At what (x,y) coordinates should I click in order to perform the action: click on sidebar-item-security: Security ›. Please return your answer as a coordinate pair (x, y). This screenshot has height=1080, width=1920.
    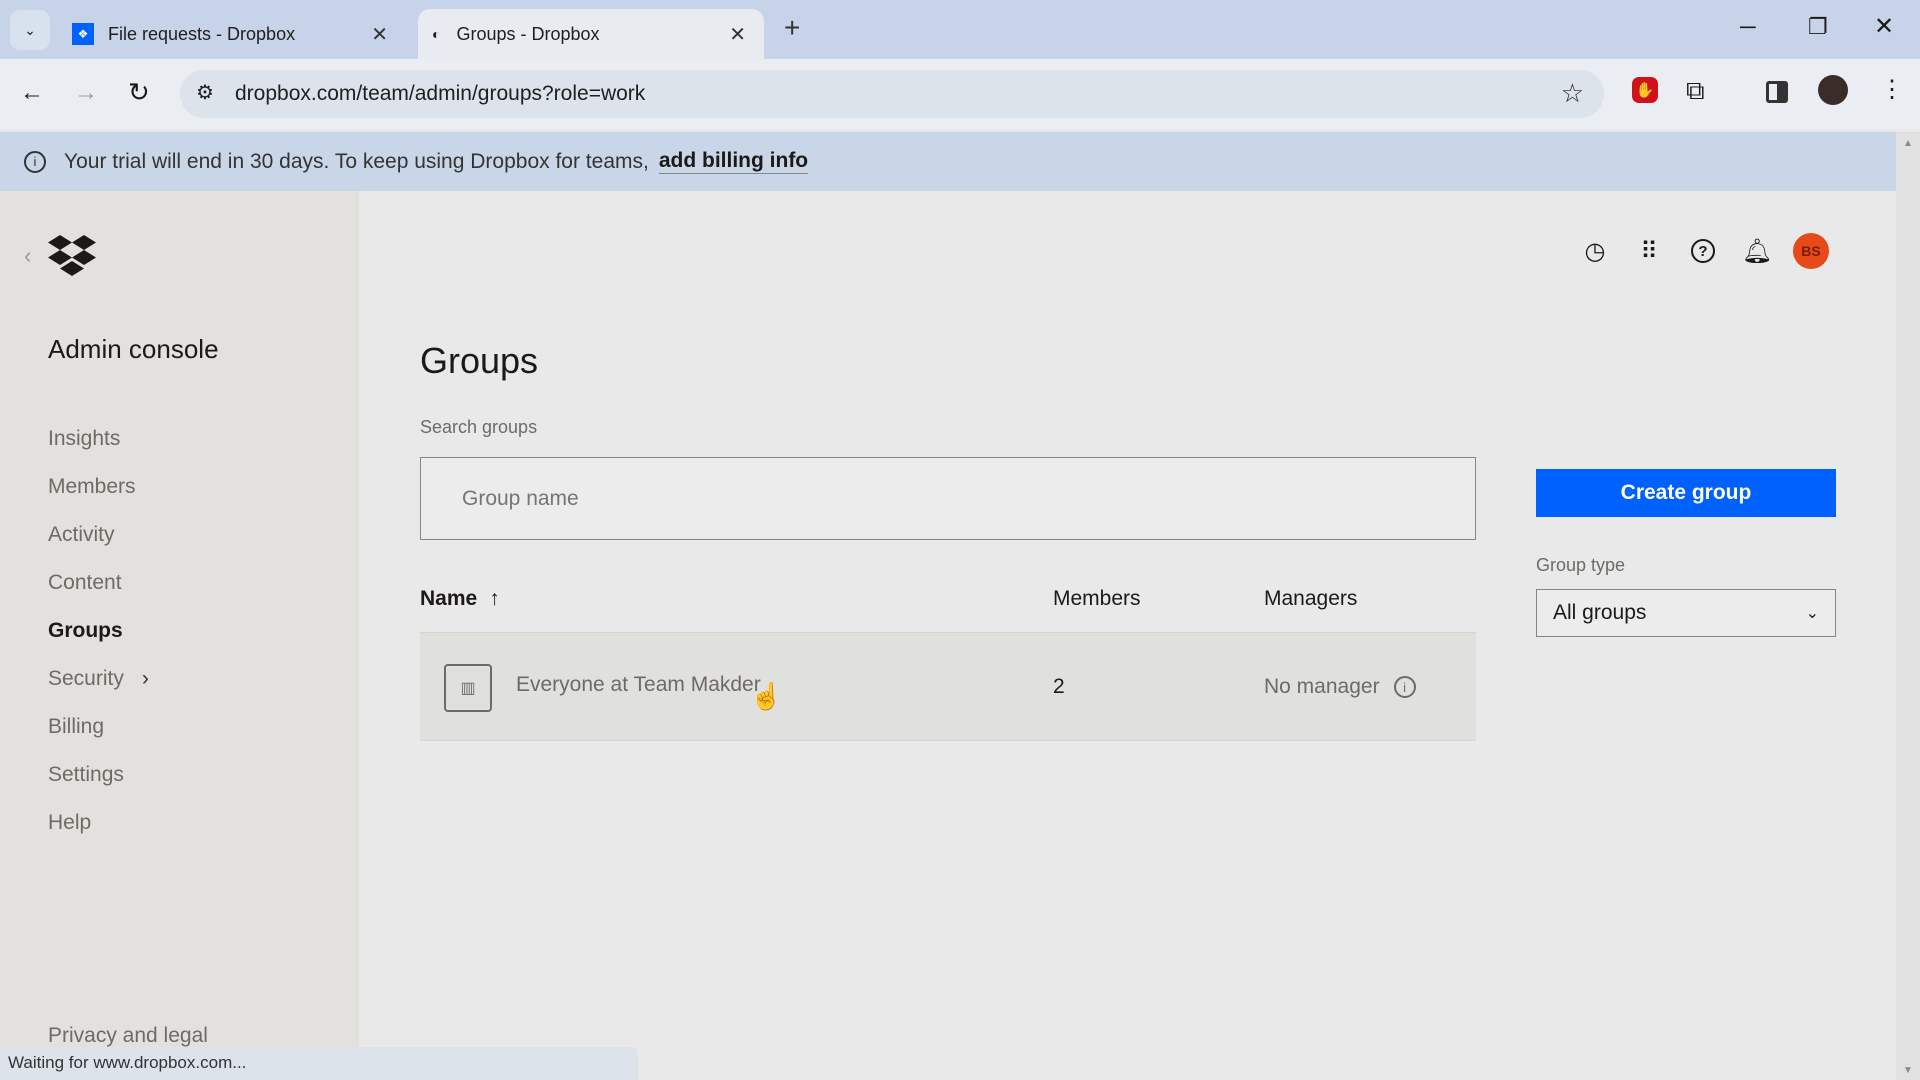
    Looking at the image, I should click on (98, 679).